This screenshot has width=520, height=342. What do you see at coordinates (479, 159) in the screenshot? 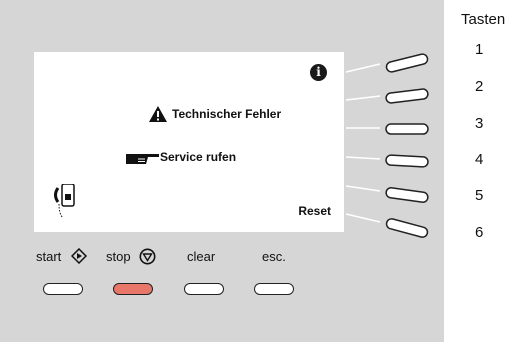
I see `key-number-4: 4` at bounding box center [479, 159].